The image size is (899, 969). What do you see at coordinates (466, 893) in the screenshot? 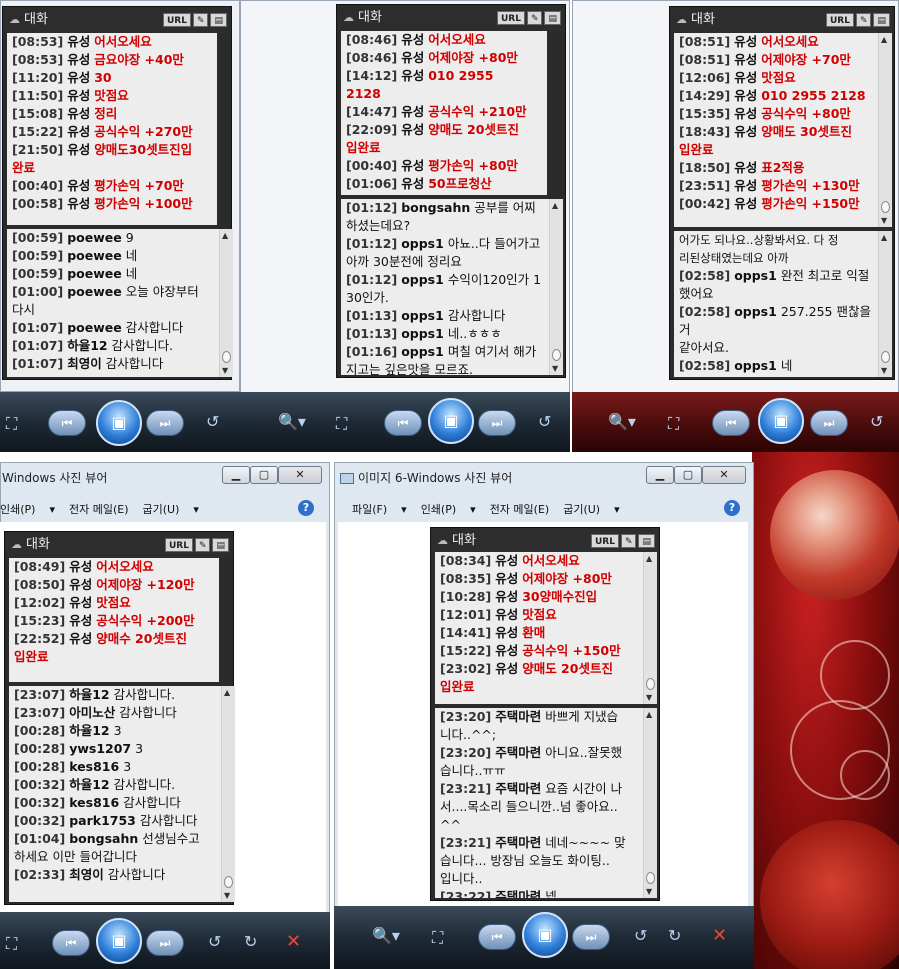
I see `message-time: [23:22]` at bounding box center [466, 893].